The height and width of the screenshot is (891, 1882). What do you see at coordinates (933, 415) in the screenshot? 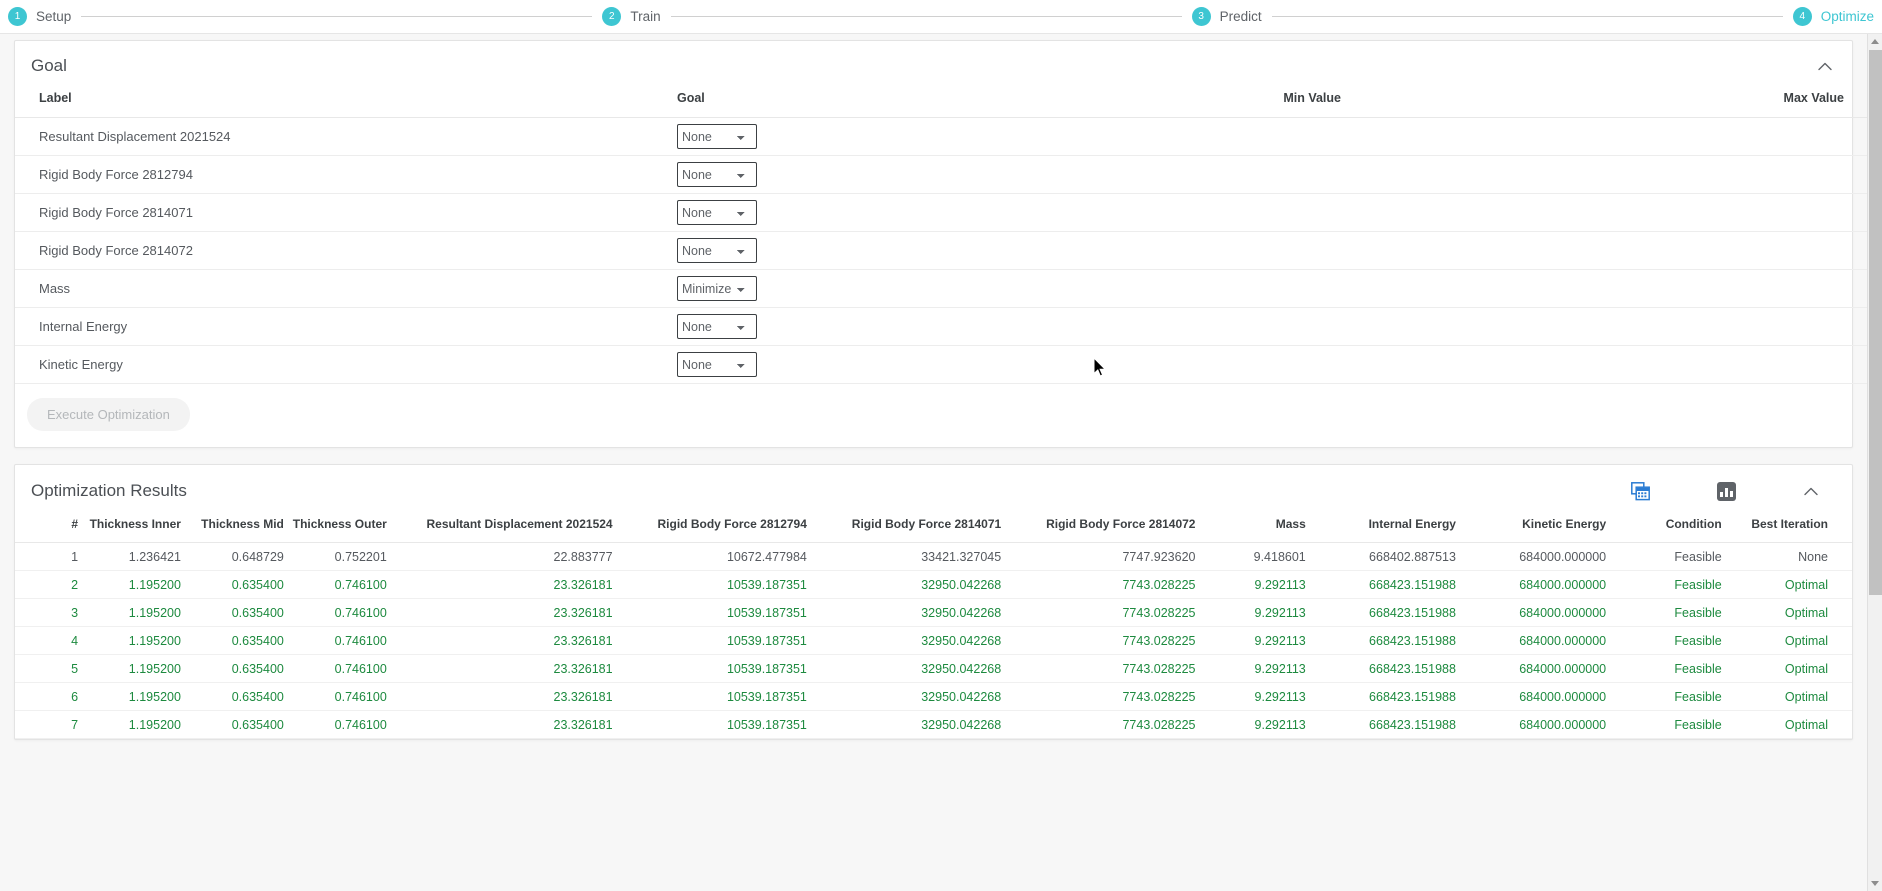
I see `goal-actions: Execute Optimization` at bounding box center [933, 415].